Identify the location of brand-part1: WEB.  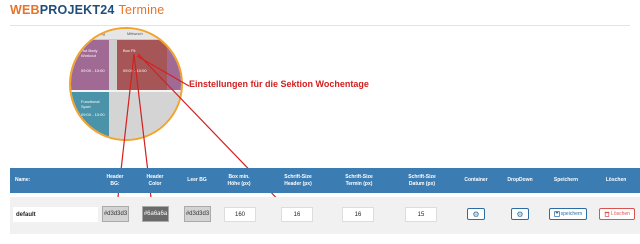
(25, 10).